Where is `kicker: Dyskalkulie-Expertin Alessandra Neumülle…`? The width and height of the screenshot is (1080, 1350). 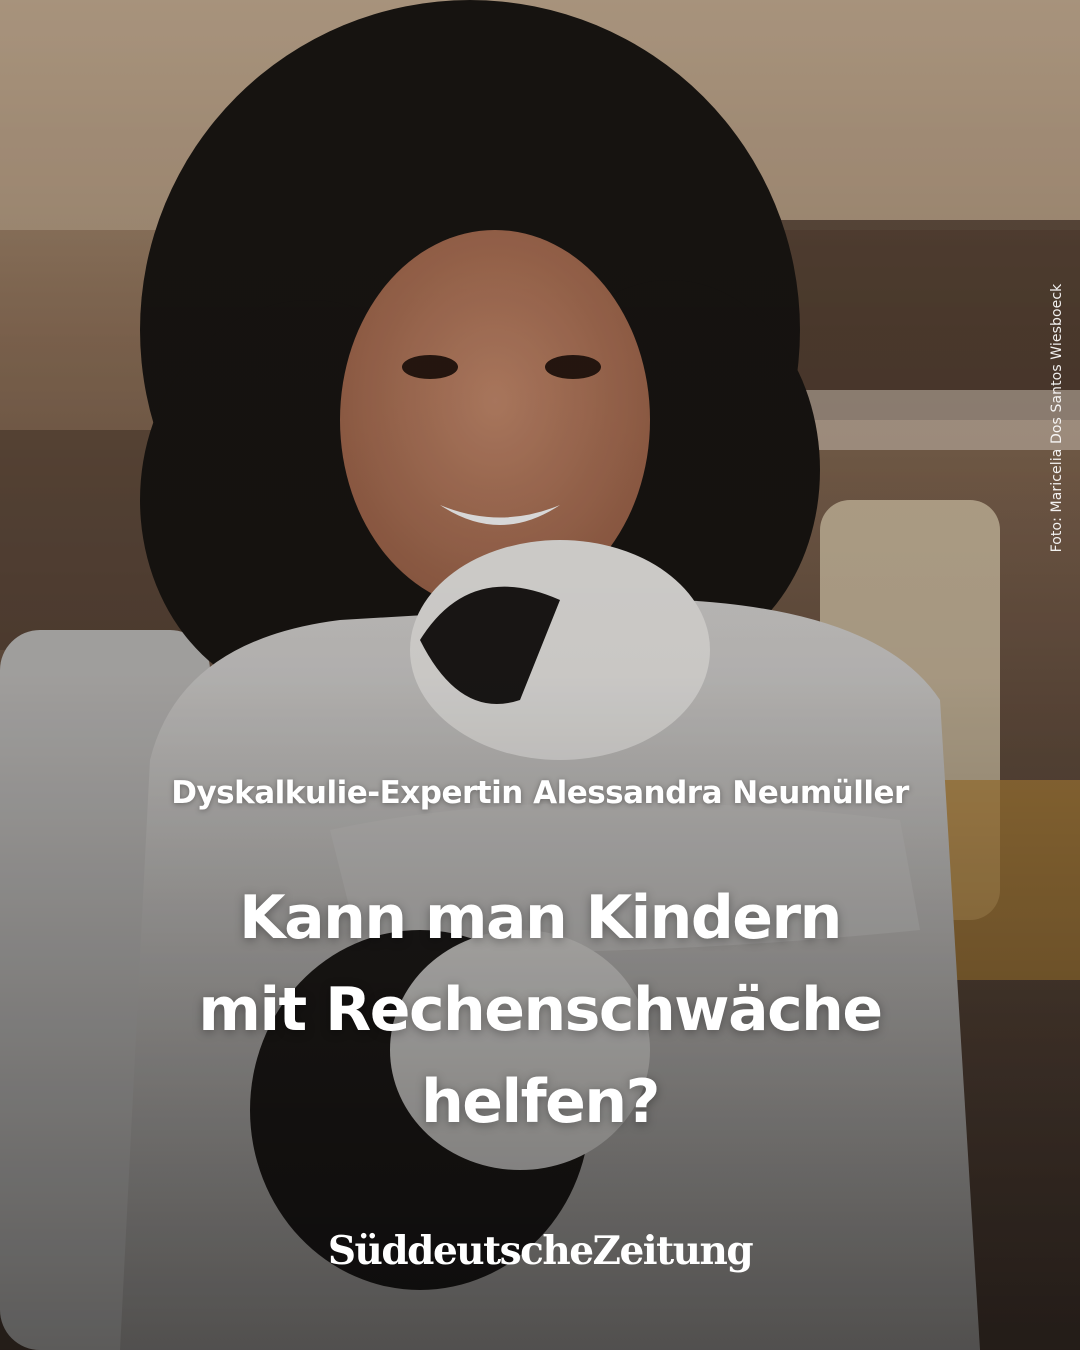 kicker: Dyskalkulie-Expertin Alessandra Neumülle… is located at coordinates (540, 793).